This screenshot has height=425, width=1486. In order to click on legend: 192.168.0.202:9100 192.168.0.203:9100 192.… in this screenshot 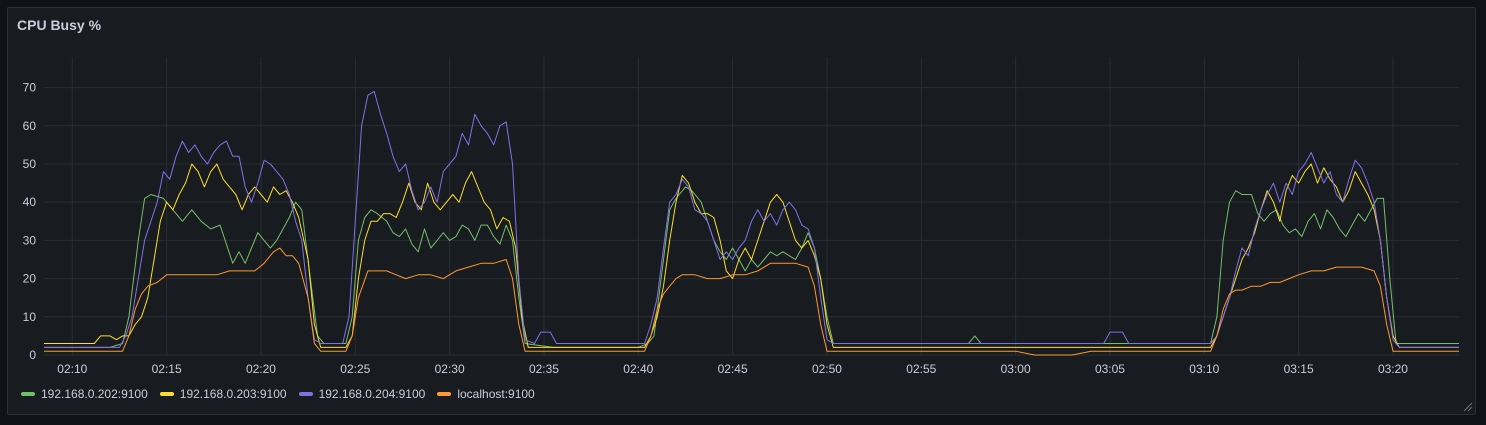, I will do `click(278, 394)`.